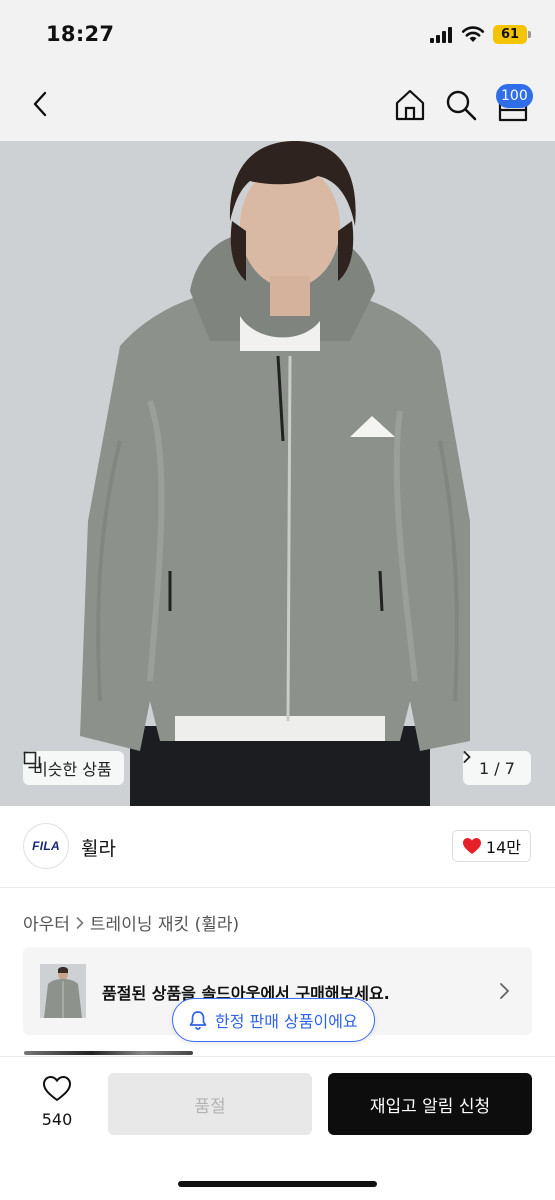 The width and height of the screenshot is (555, 1200). I want to click on soldout-button-label: 품절, so click(210, 1106).